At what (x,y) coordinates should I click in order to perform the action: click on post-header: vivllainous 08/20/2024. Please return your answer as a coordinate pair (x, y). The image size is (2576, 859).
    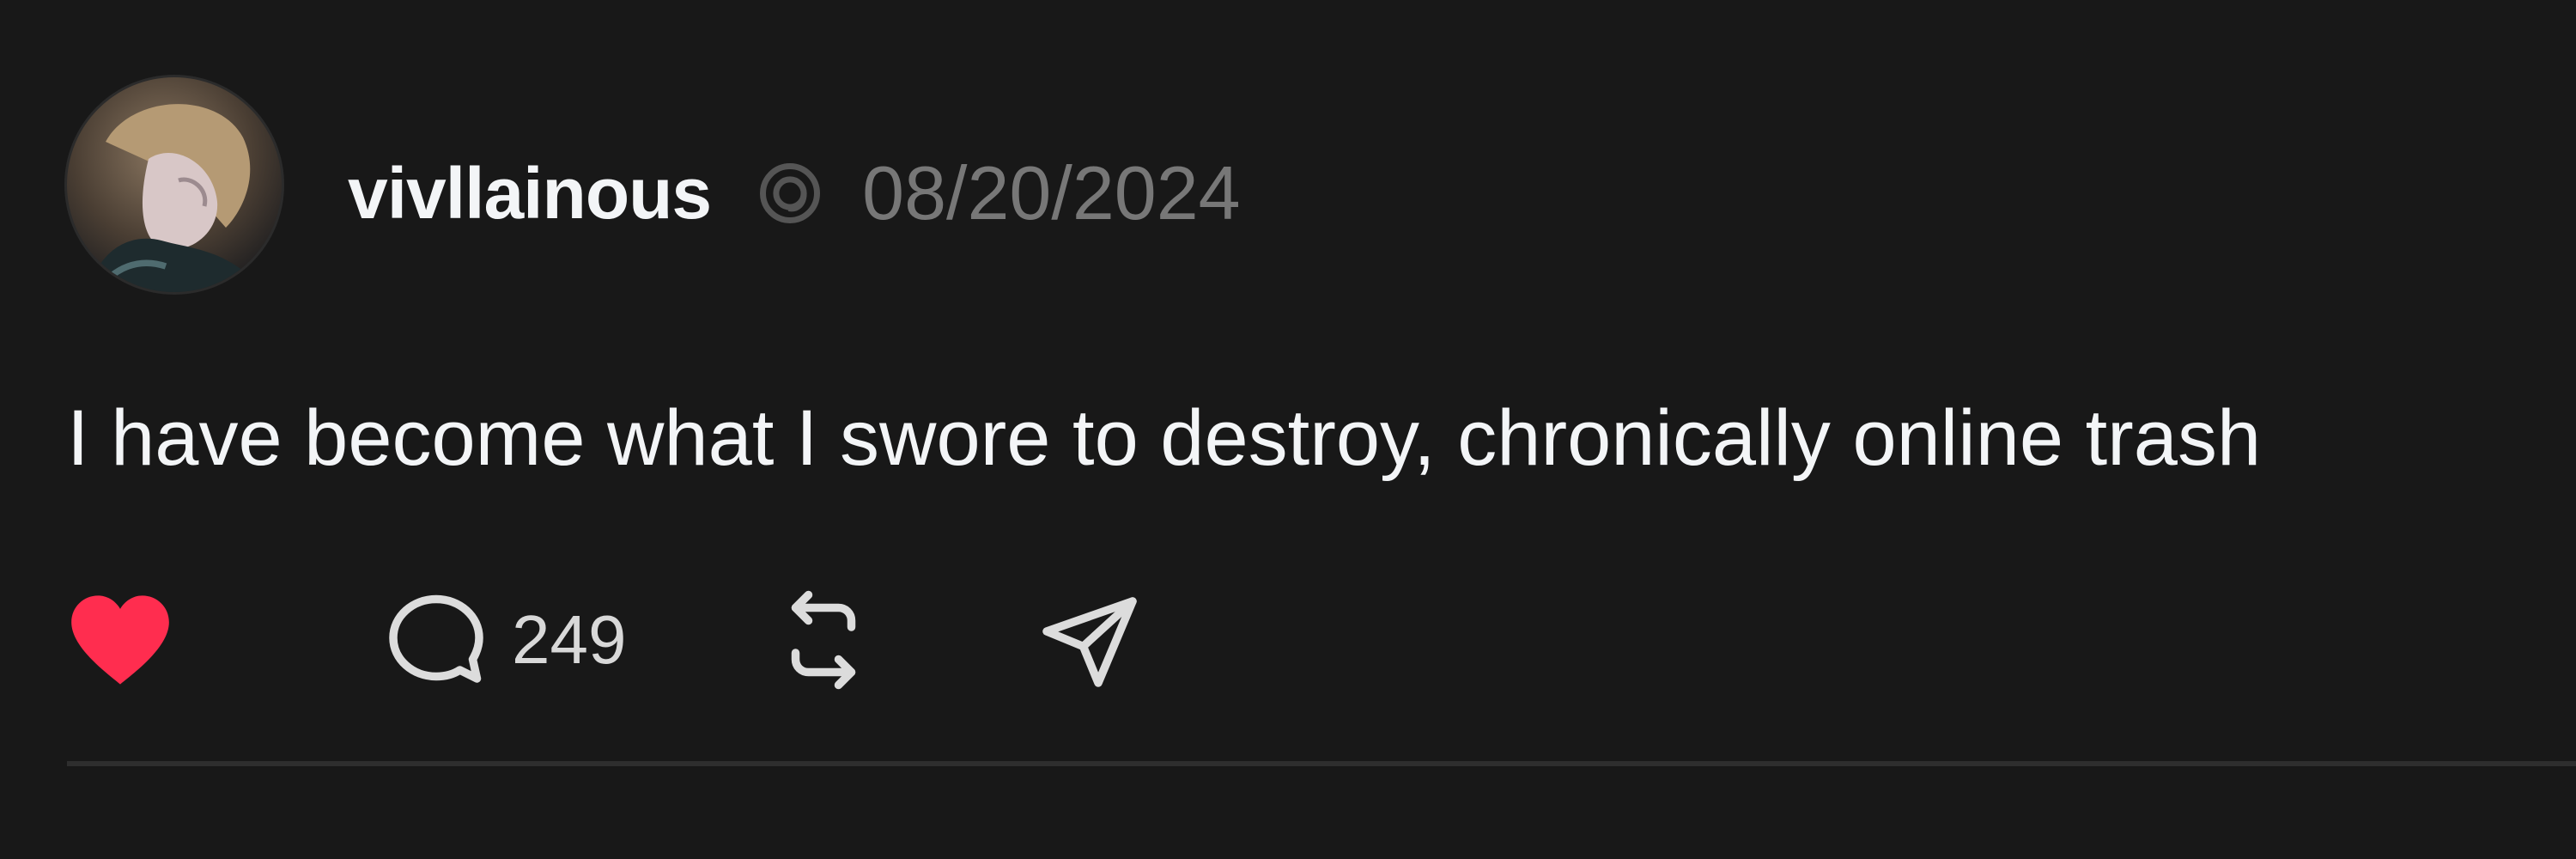
    Looking at the image, I should click on (794, 193).